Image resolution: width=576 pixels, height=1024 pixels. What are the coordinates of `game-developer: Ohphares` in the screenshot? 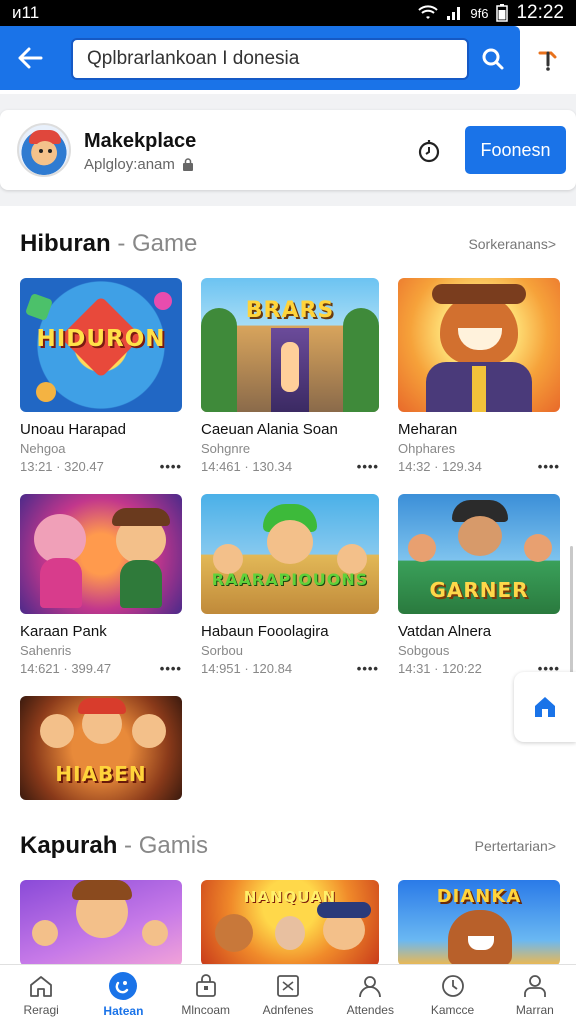 It's located at (427, 448).